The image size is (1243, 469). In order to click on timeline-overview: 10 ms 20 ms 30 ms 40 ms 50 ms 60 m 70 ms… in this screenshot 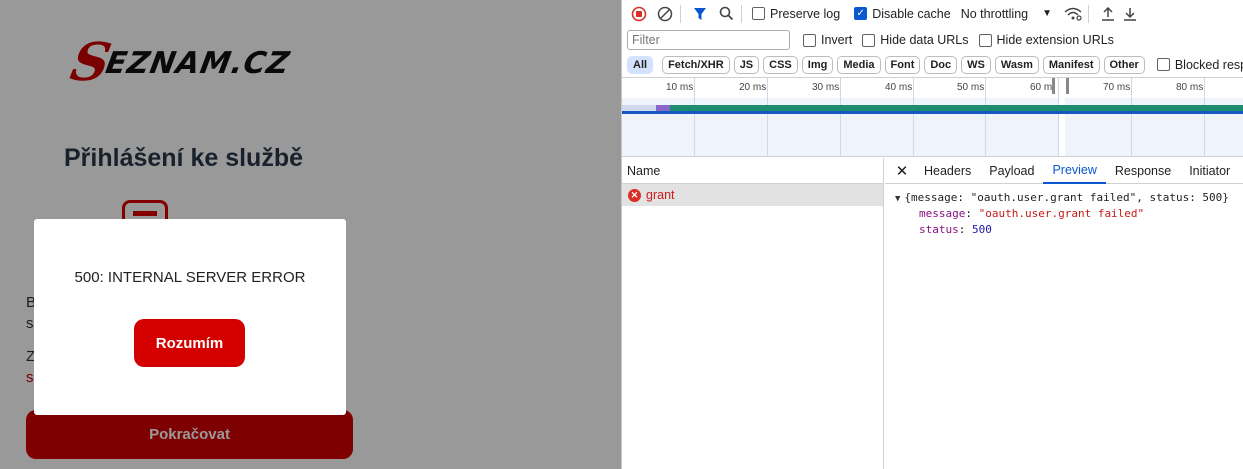, I will do `click(932, 117)`.